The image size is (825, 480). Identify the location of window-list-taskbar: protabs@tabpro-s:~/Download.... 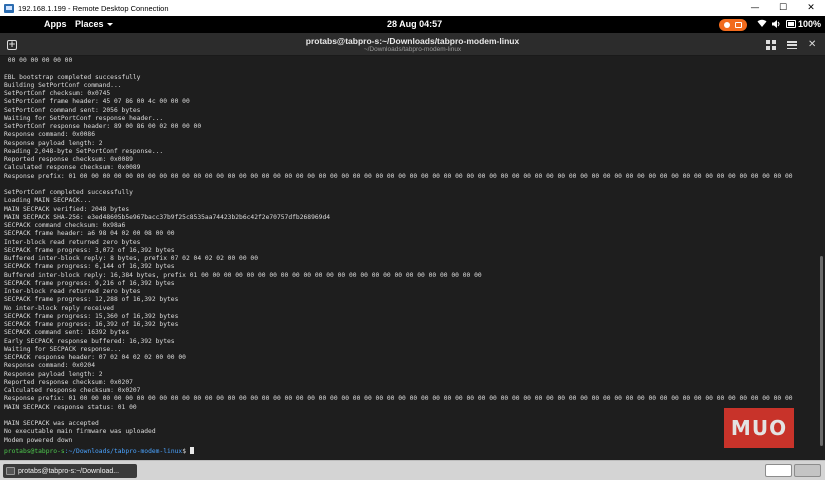
(412, 470).